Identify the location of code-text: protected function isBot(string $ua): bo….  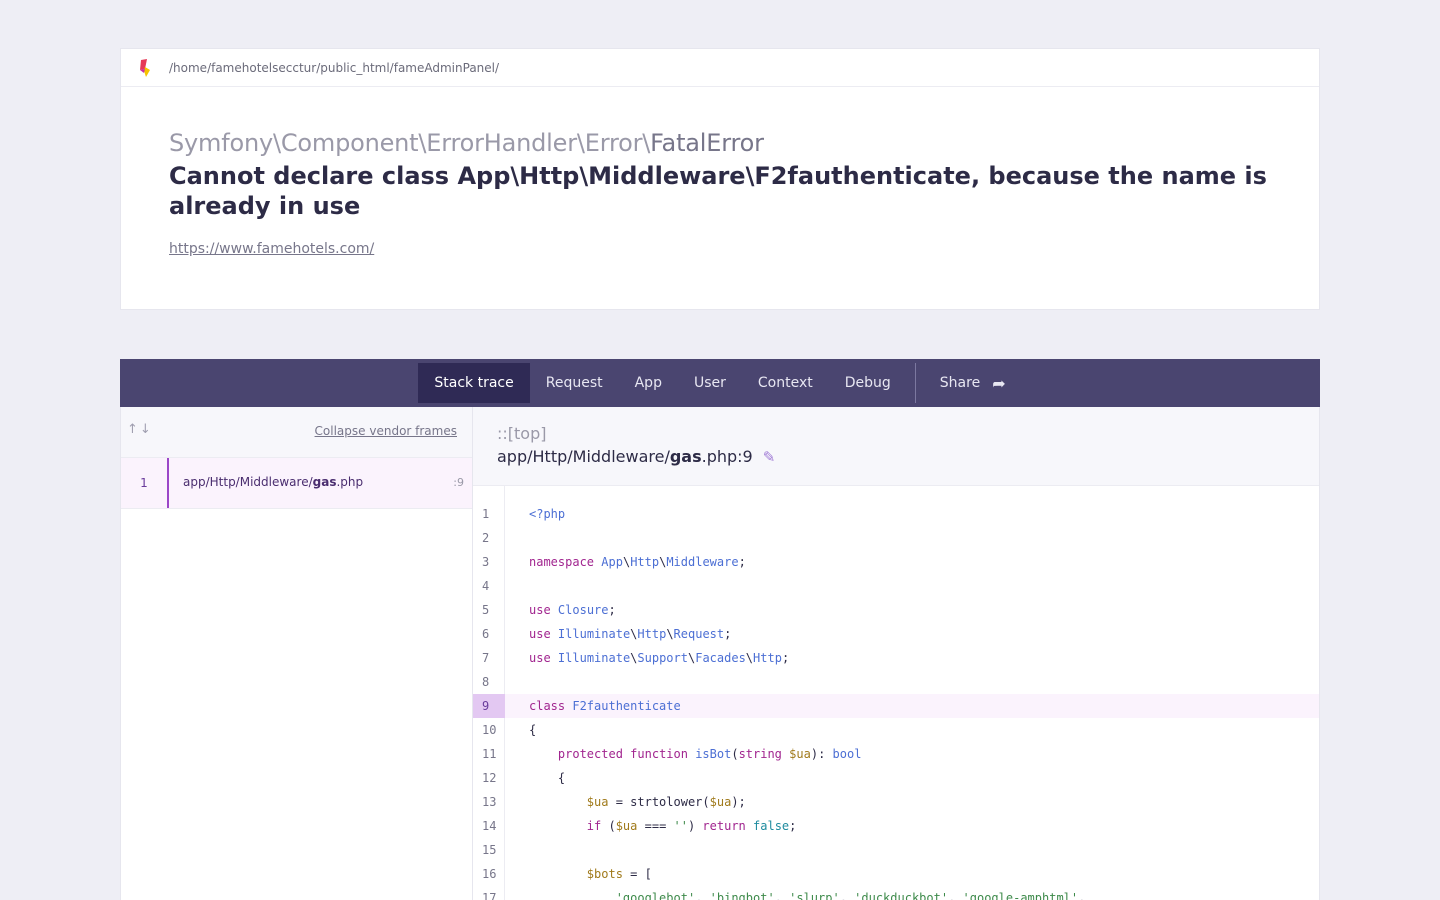
(709, 754).